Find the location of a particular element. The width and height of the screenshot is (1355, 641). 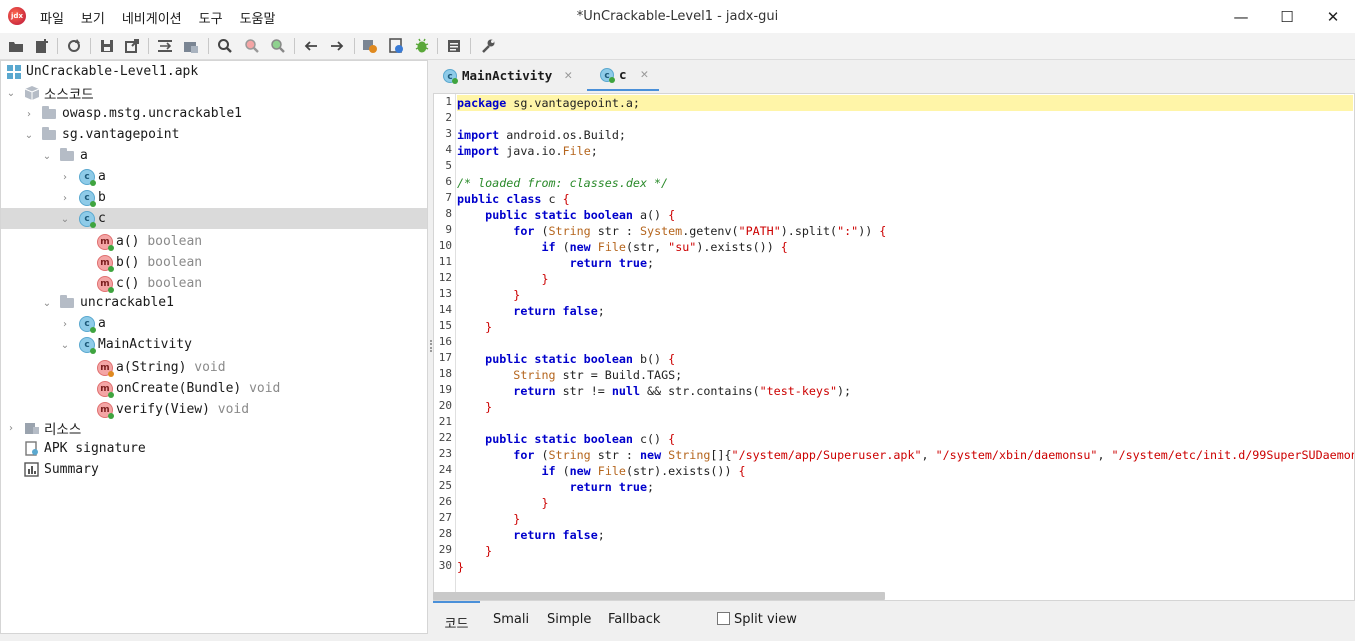

export-icon is located at coordinates (132, 46).